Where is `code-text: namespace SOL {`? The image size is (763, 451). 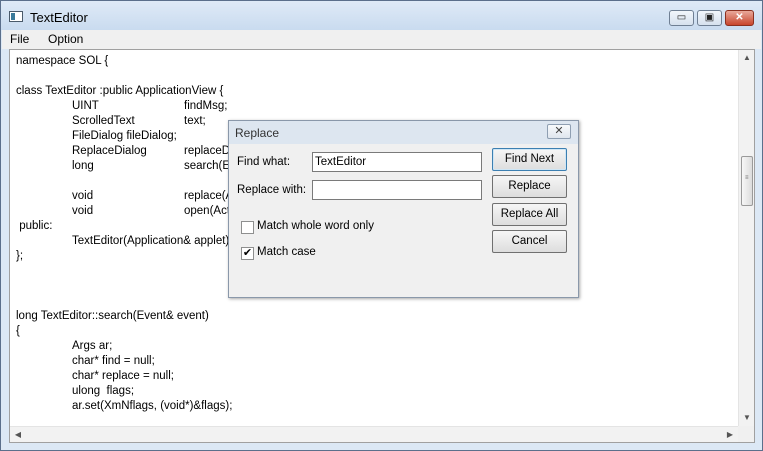
code-text: namespace SOL { is located at coordinates (62, 61).